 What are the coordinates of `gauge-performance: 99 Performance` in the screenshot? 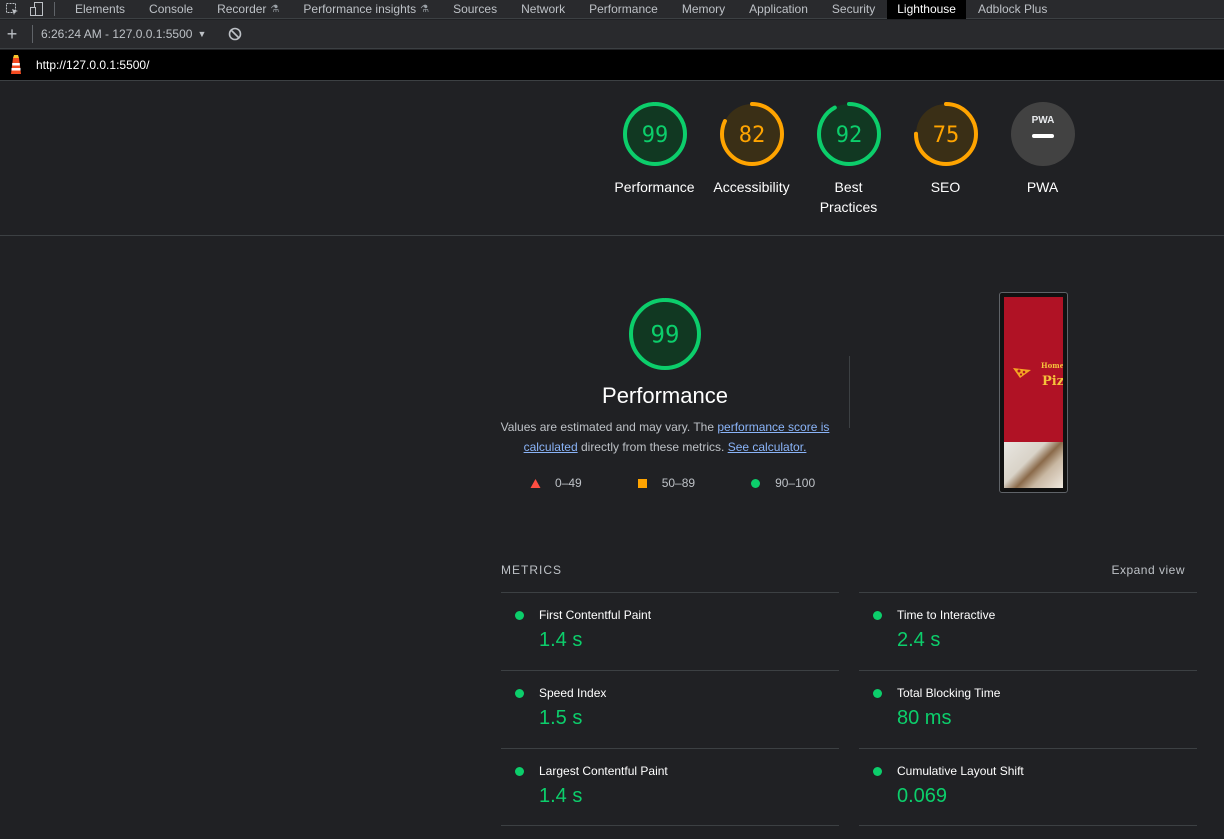 It's located at (654, 159).